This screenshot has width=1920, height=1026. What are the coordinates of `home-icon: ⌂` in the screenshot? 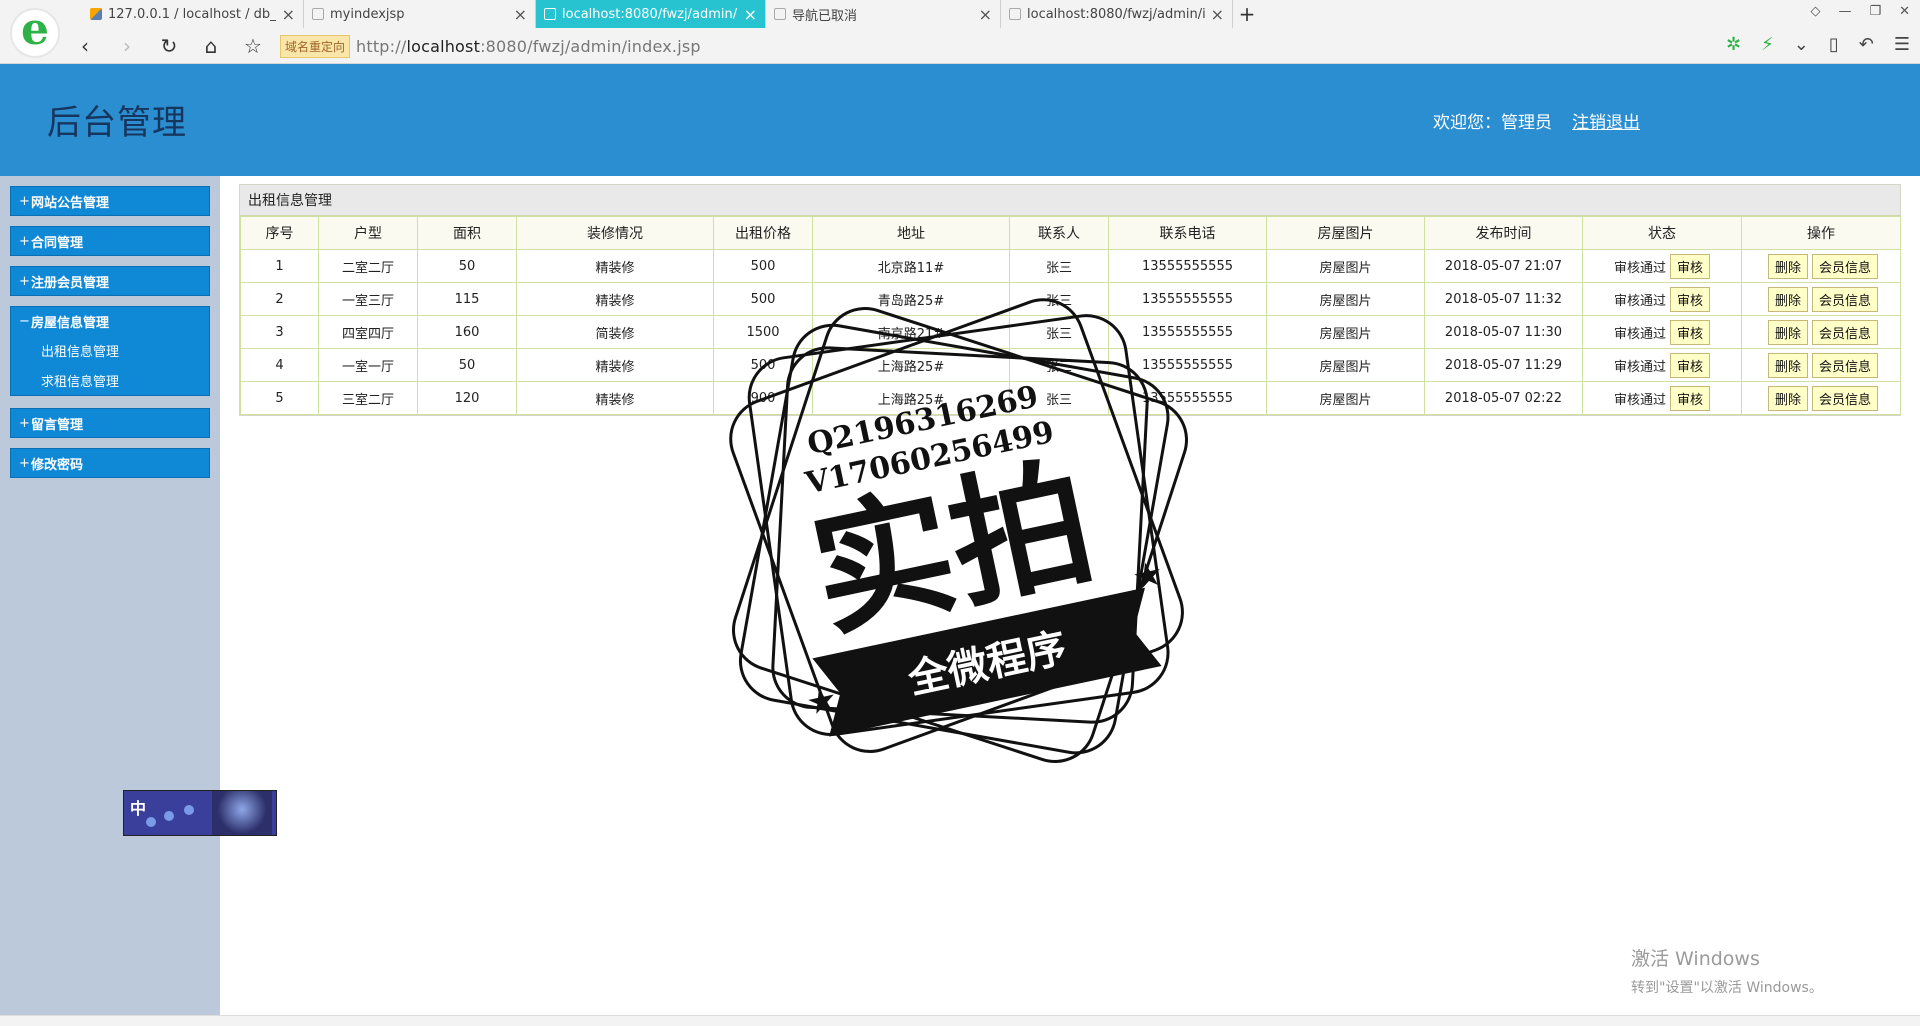 It's located at (211, 46).